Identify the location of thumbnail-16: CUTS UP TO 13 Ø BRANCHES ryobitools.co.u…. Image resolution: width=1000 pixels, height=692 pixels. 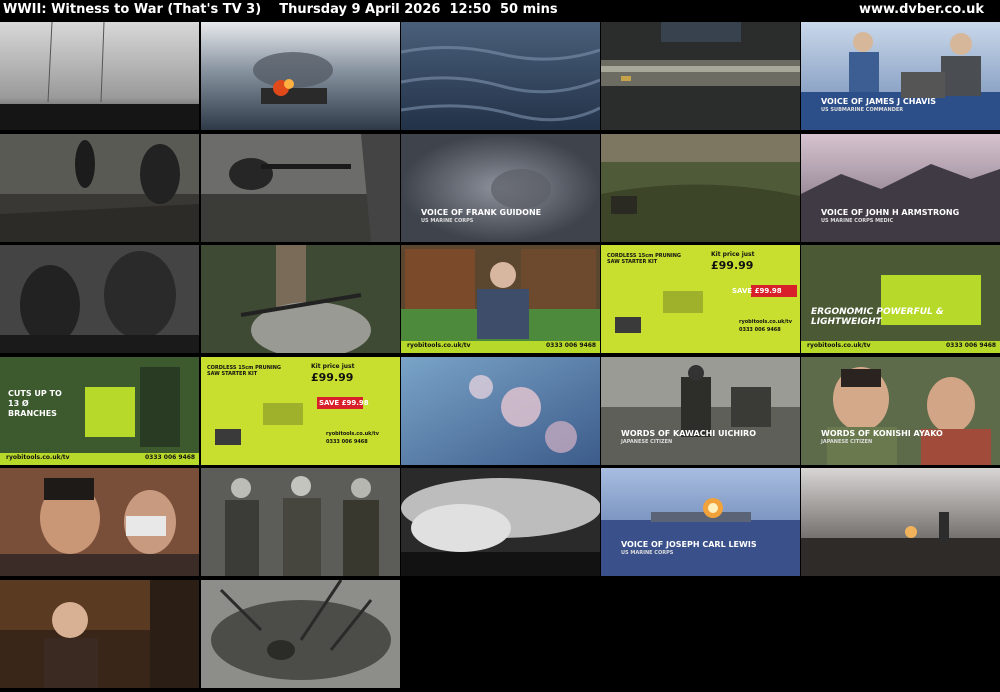
(99, 411).